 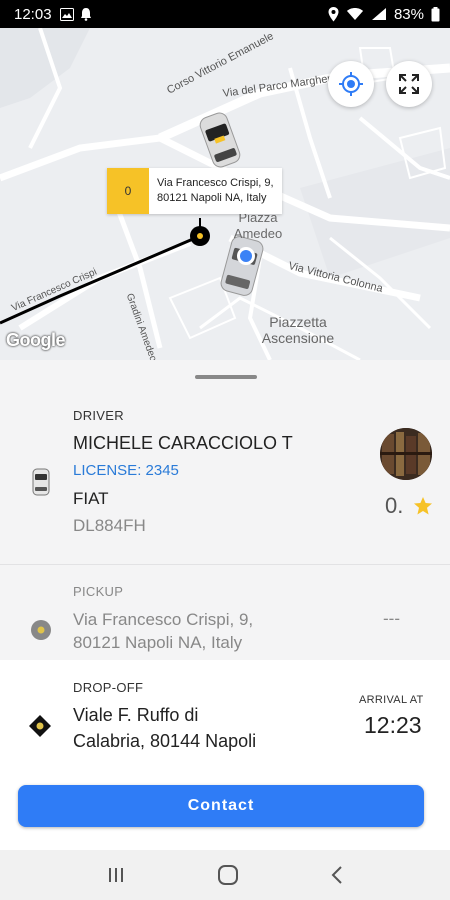 I want to click on battery-icon, so click(x=435, y=13).